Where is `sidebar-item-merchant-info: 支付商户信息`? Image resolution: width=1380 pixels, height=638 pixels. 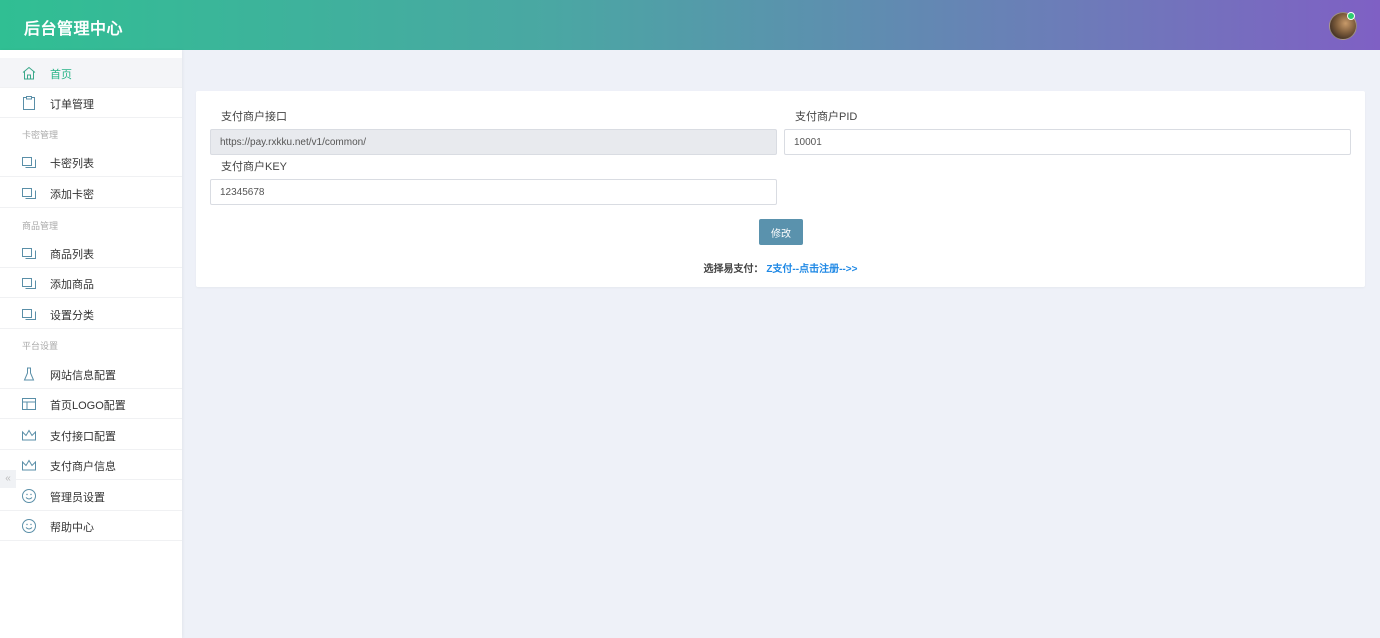 sidebar-item-merchant-info: 支付商户信息 is located at coordinates (91, 465).